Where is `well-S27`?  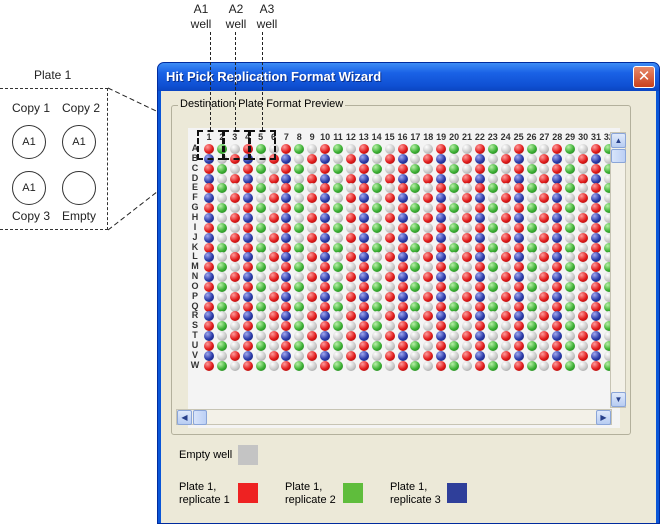
well-S27 is located at coordinates (544, 326).